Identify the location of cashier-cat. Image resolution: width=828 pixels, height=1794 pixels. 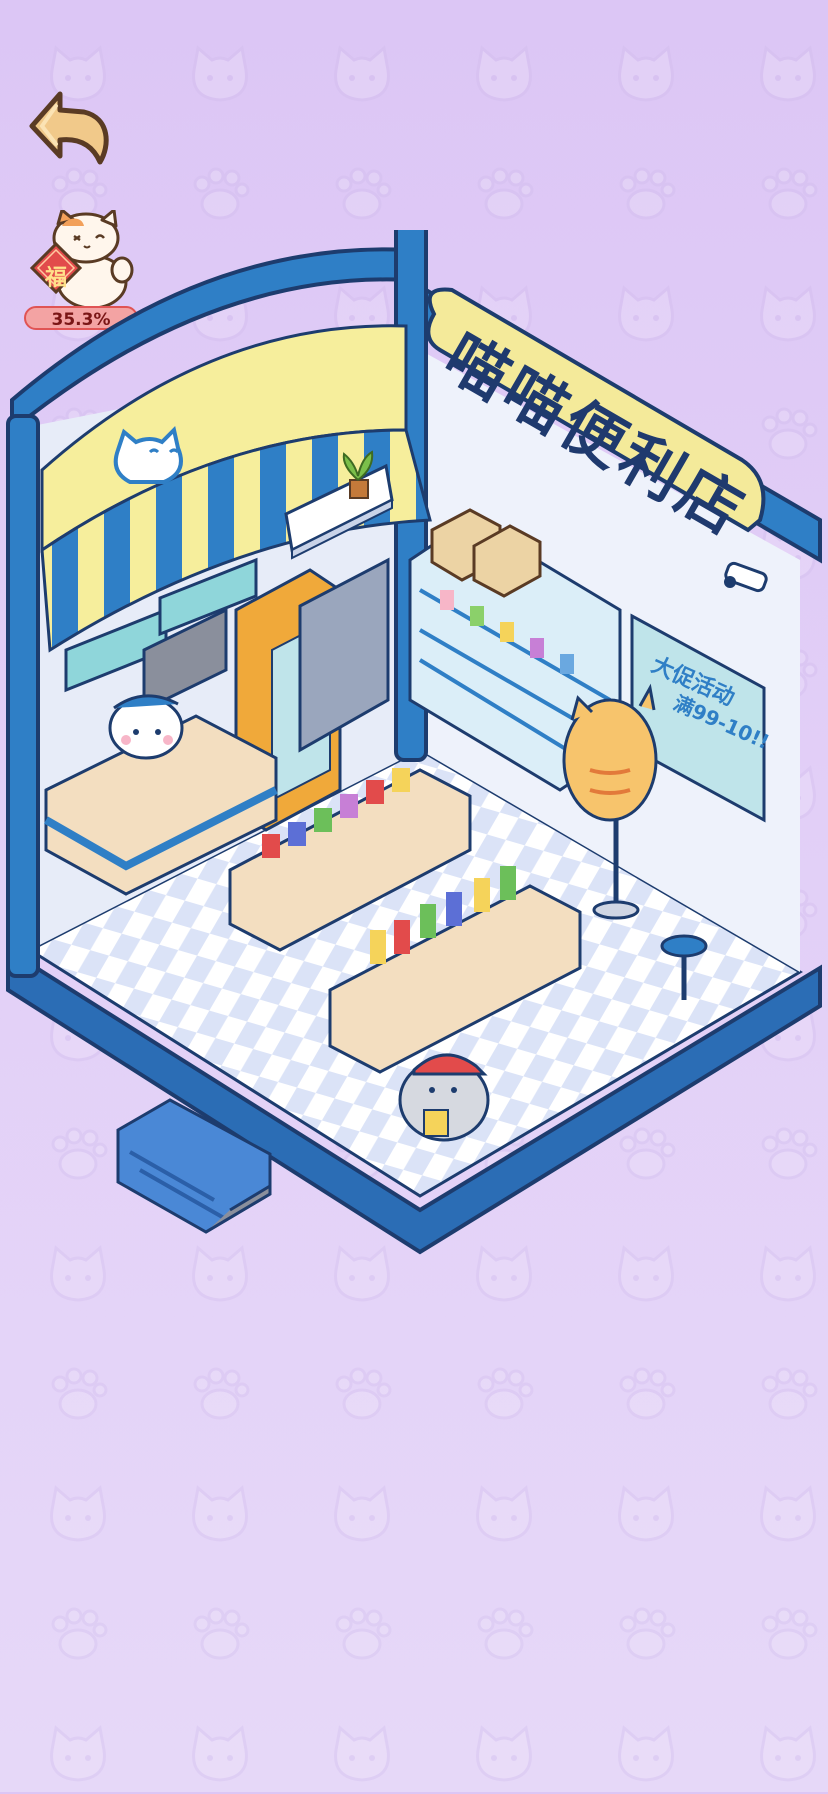
(146, 727).